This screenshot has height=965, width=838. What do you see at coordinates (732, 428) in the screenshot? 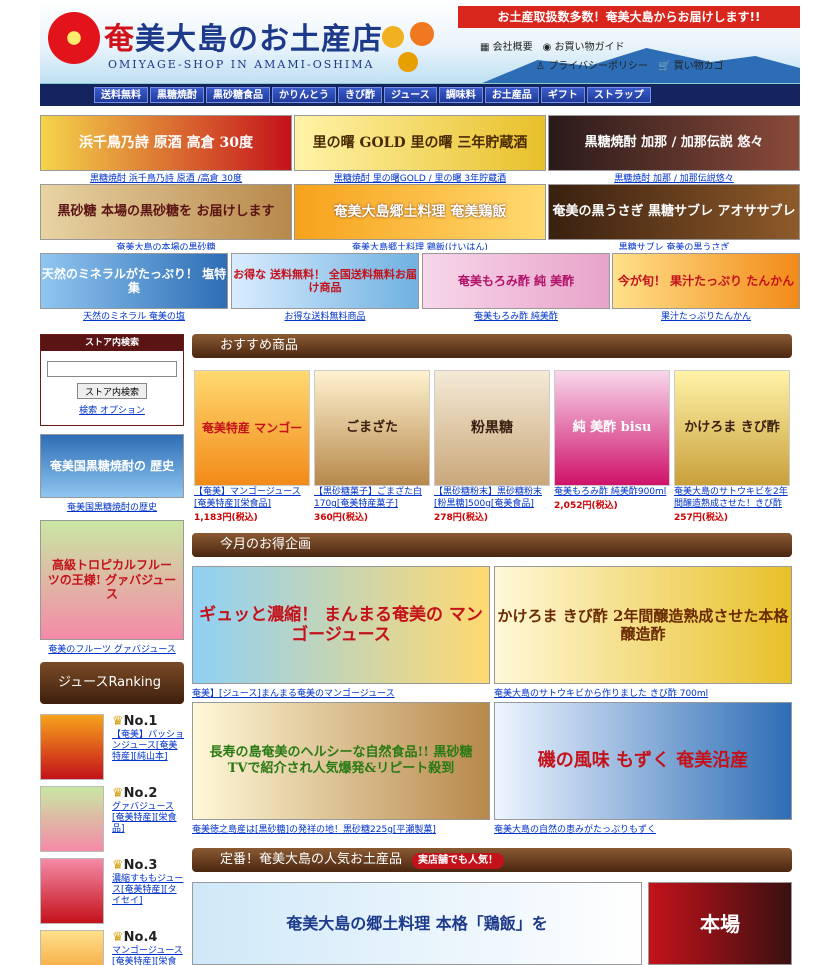
I see `product-image: かけろま きび酢` at bounding box center [732, 428].